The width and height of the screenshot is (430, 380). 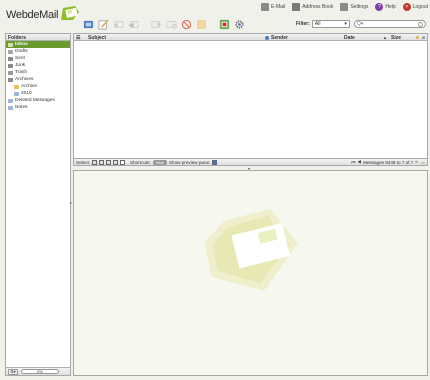 I want to click on logo-mark-icon, so click(x=70, y=13).